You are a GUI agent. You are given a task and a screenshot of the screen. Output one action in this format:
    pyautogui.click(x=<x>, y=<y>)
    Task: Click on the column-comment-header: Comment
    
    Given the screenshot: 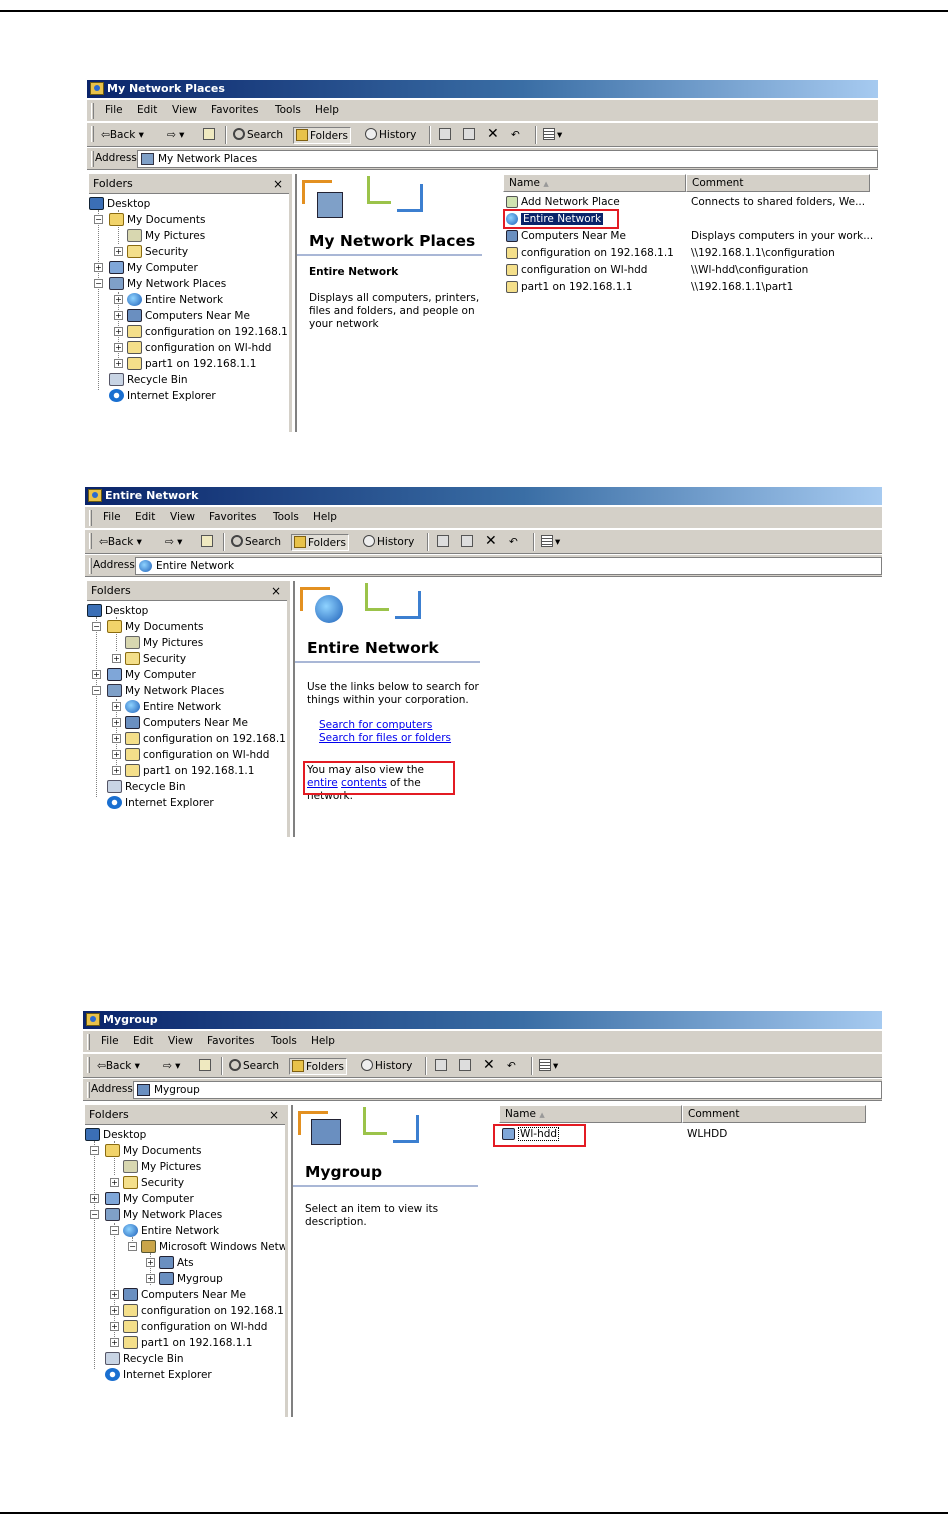 What is the action you would take?
    pyautogui.click(x=774, y=1114)
    